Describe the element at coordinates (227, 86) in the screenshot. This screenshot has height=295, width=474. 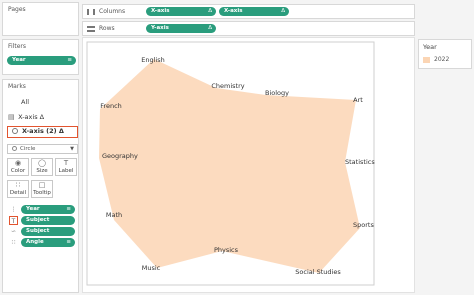
I see `point-label-chemistry: Chemistry` at that location.